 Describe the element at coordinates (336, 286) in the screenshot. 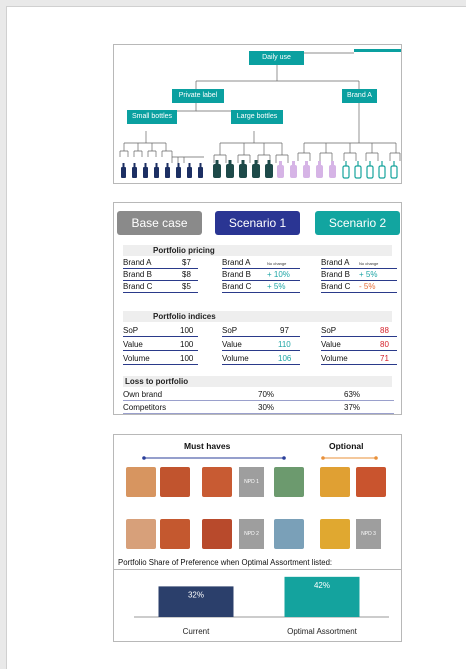

I see `s2-brand-c: Brand C` at that location.